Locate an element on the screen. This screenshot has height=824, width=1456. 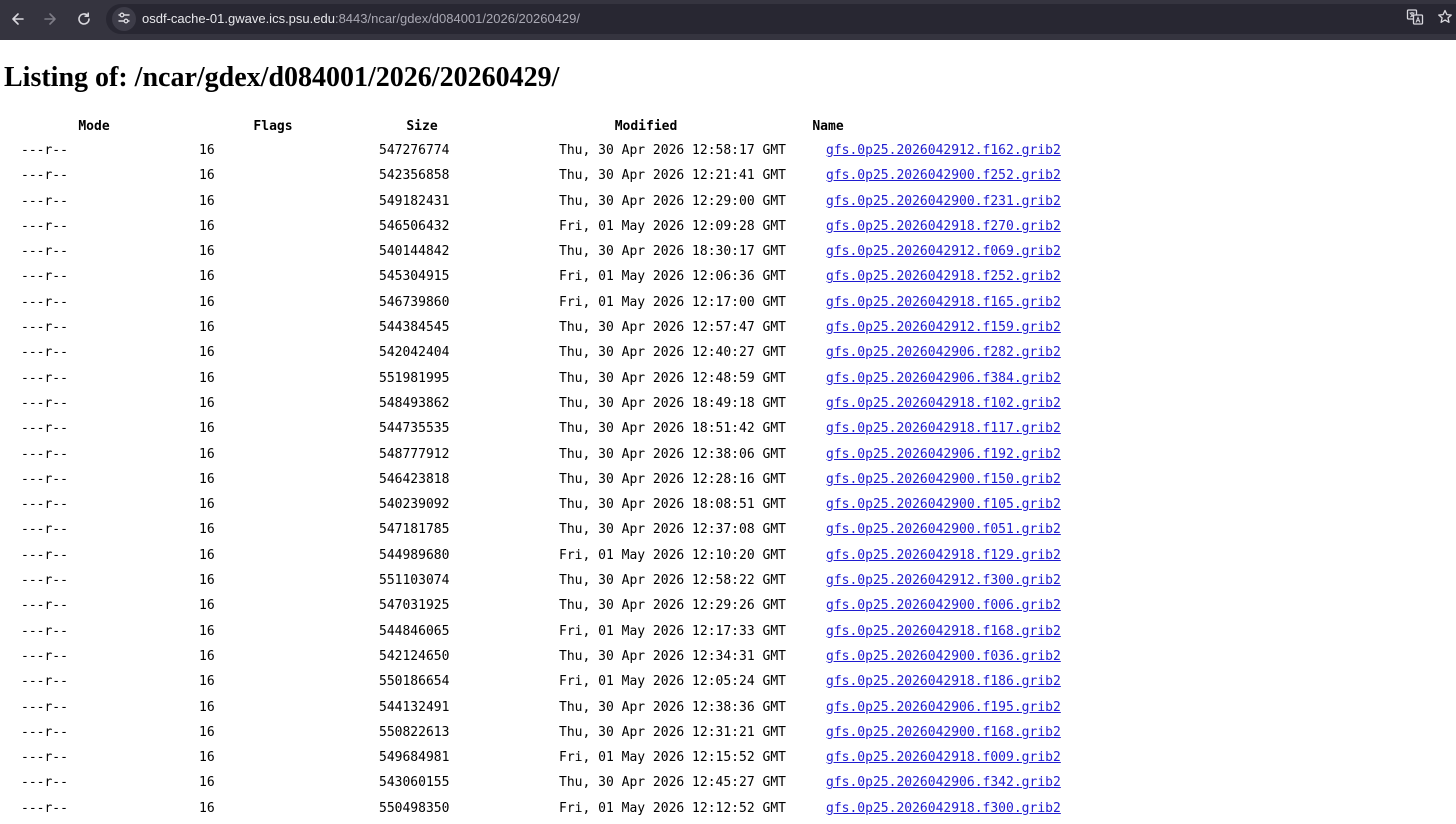
file-link: gfs.0p25.2026042918.f252.grib2 is located at coordinates (943, 276).